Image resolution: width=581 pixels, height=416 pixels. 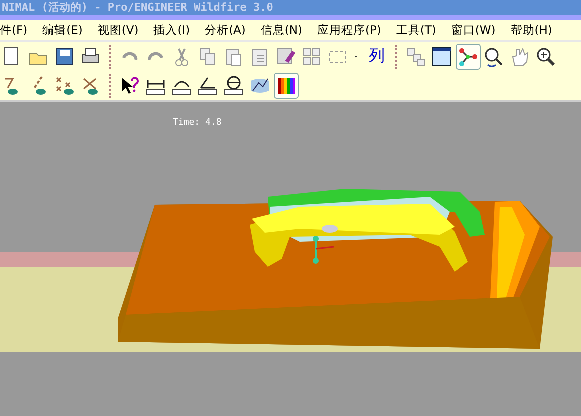 I want to click on menu-item: 件(F), so click(x=14, y=30).